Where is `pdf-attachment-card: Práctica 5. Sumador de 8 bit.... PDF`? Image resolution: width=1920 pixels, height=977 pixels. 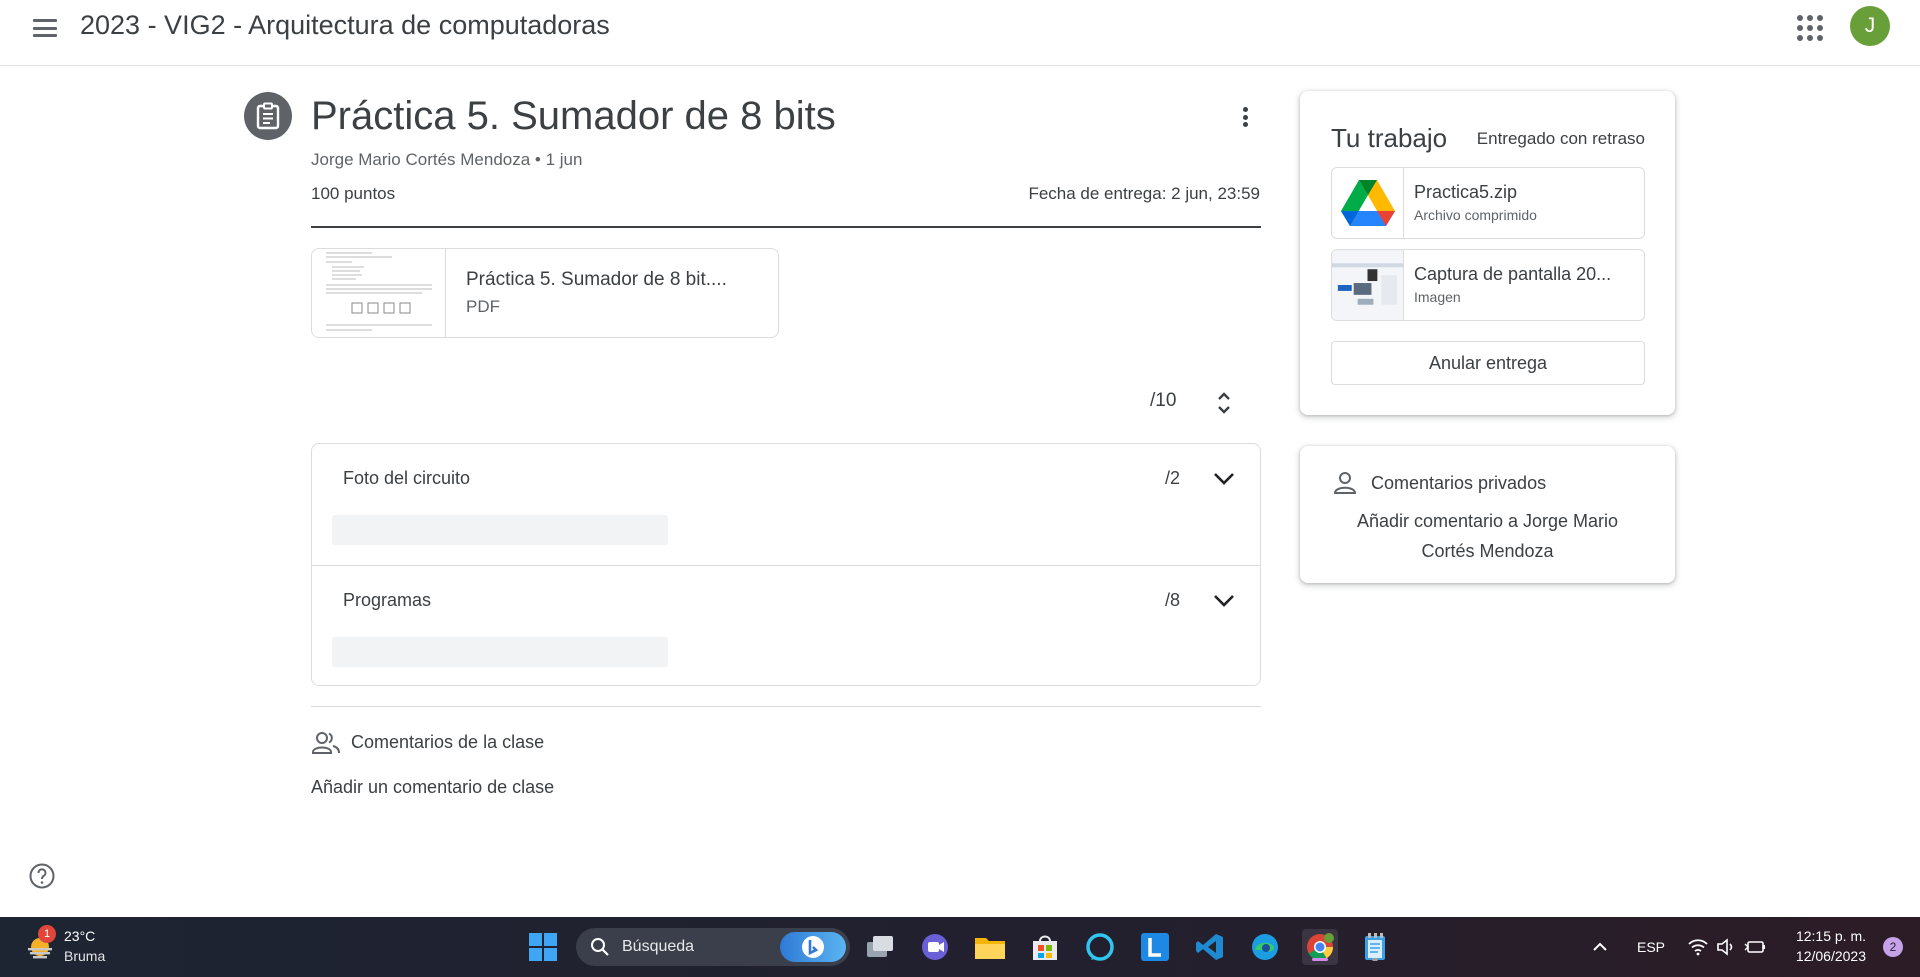
pdf-attachment-card: Práctica 5. Sumador de 8 bit.... PDF is located at coordinates (545, 293).